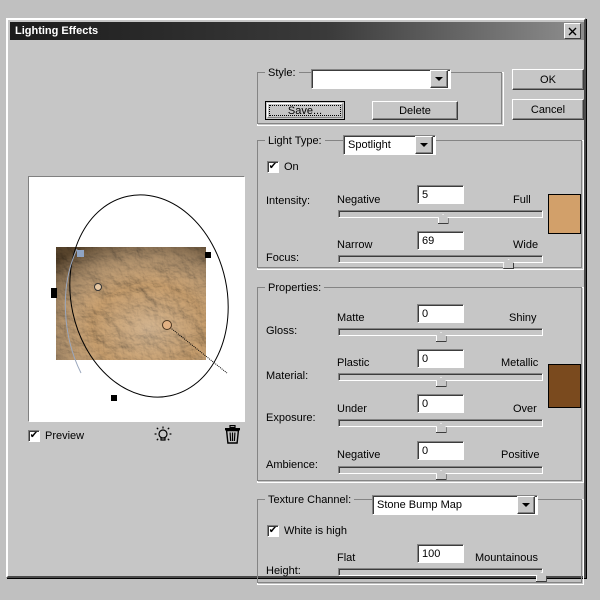 The image size is (600, 600). What do you see at coordinates (54, 293) in the screenshot?
I see `ellipse-handle-left` at bounding box center [54, 293].